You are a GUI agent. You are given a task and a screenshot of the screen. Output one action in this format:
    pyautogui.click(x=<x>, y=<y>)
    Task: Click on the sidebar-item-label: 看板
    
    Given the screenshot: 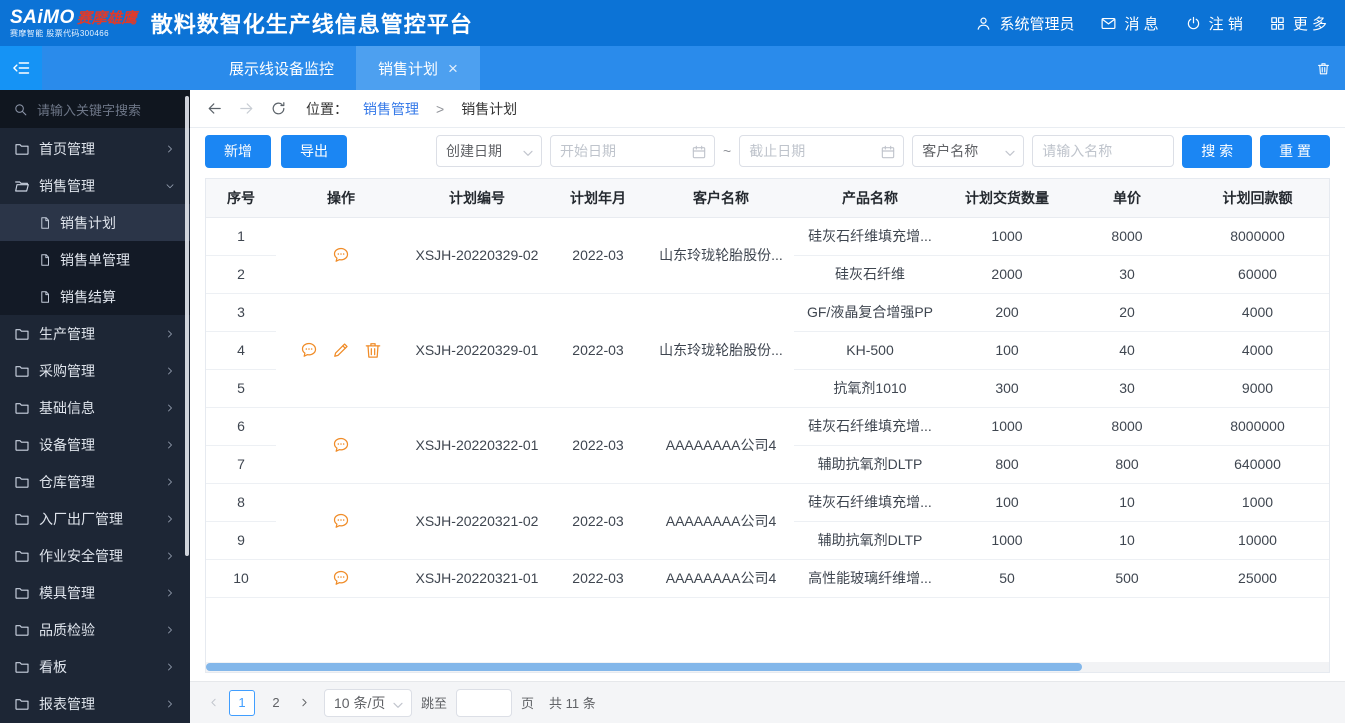 What is the action you would take?
    pyautogui.click(x=53, y=666)
    